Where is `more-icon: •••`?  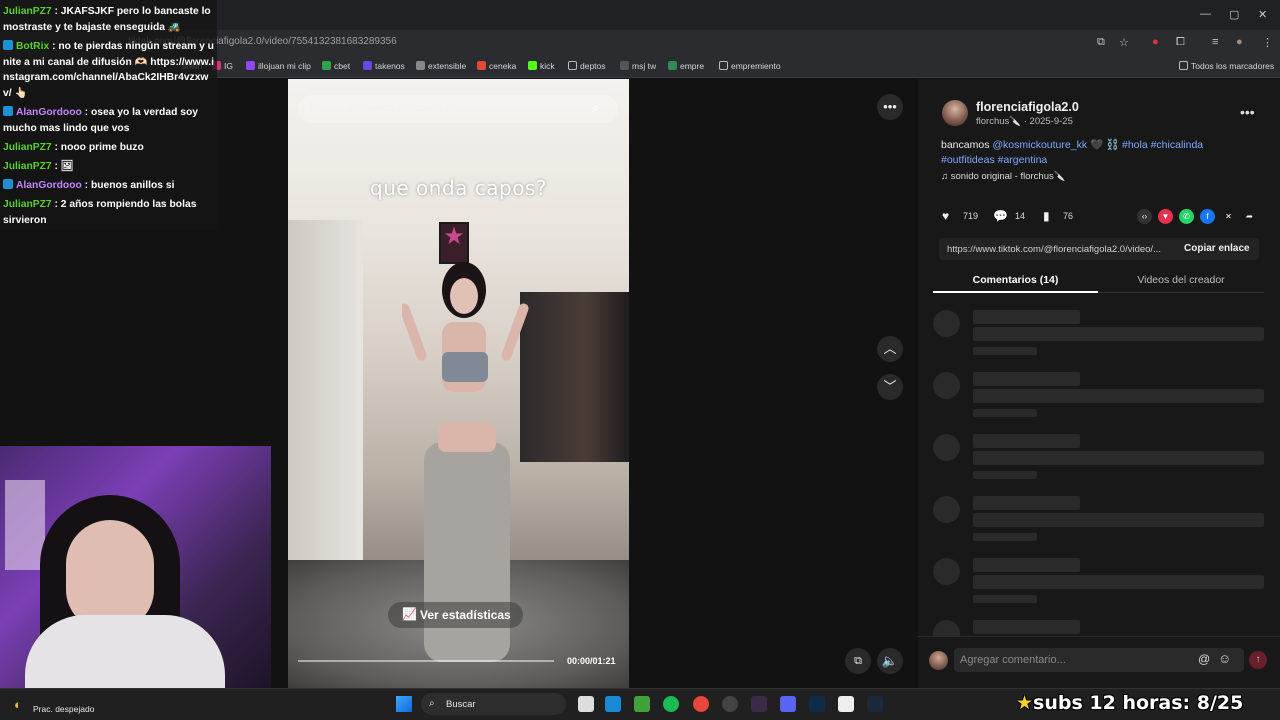
more-icon: ••• is located at coordinates (1247, 112).